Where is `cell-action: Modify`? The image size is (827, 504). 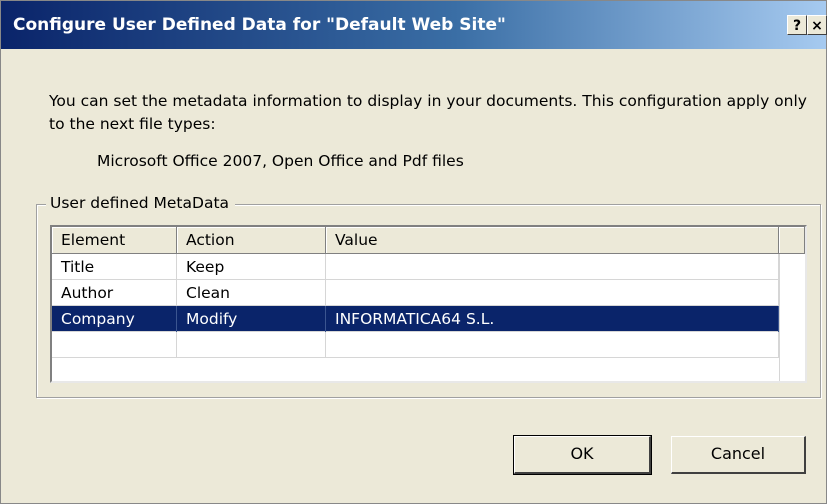 cell-action: Modify is located at coordinates (251, 319).